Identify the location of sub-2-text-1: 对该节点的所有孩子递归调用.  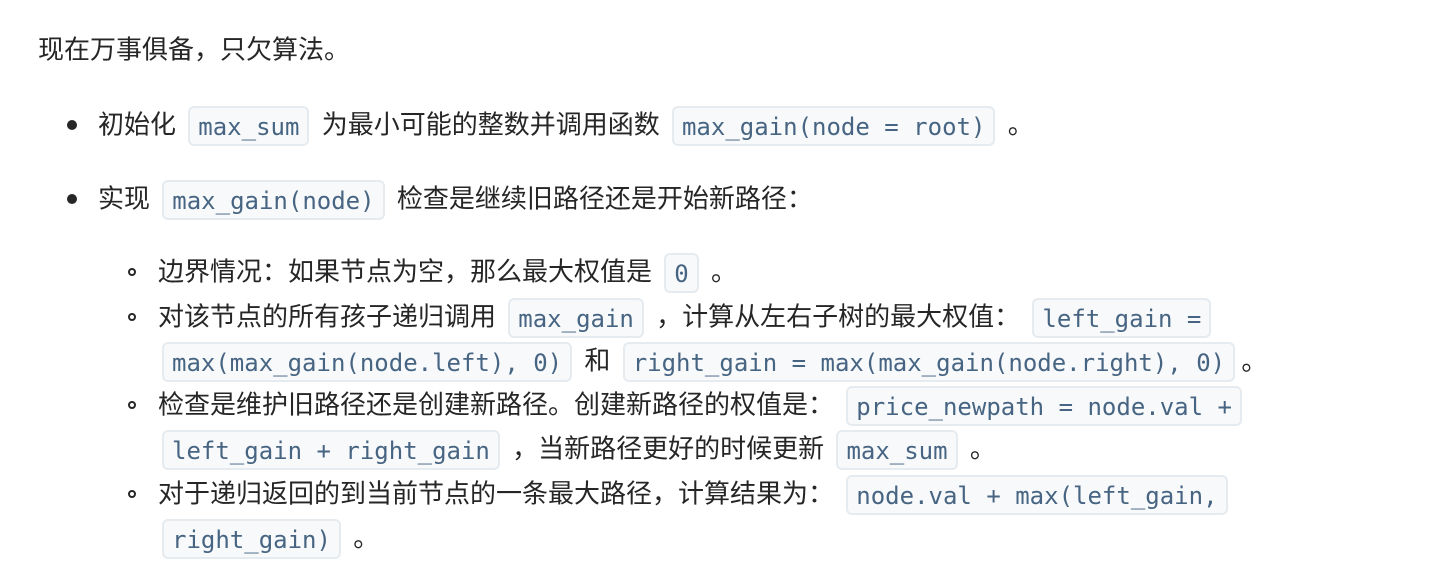
(327, 317).